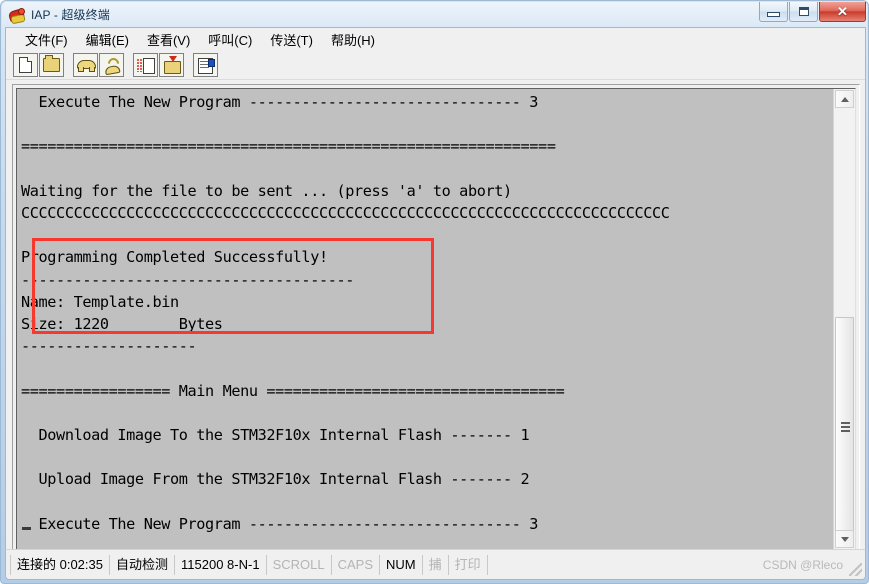 Image resolution: width=869 pixels, height=584 pixels. Describe the element at coordinates (468, 564) in the screenshot. I see `status-print: 打印` at that location.